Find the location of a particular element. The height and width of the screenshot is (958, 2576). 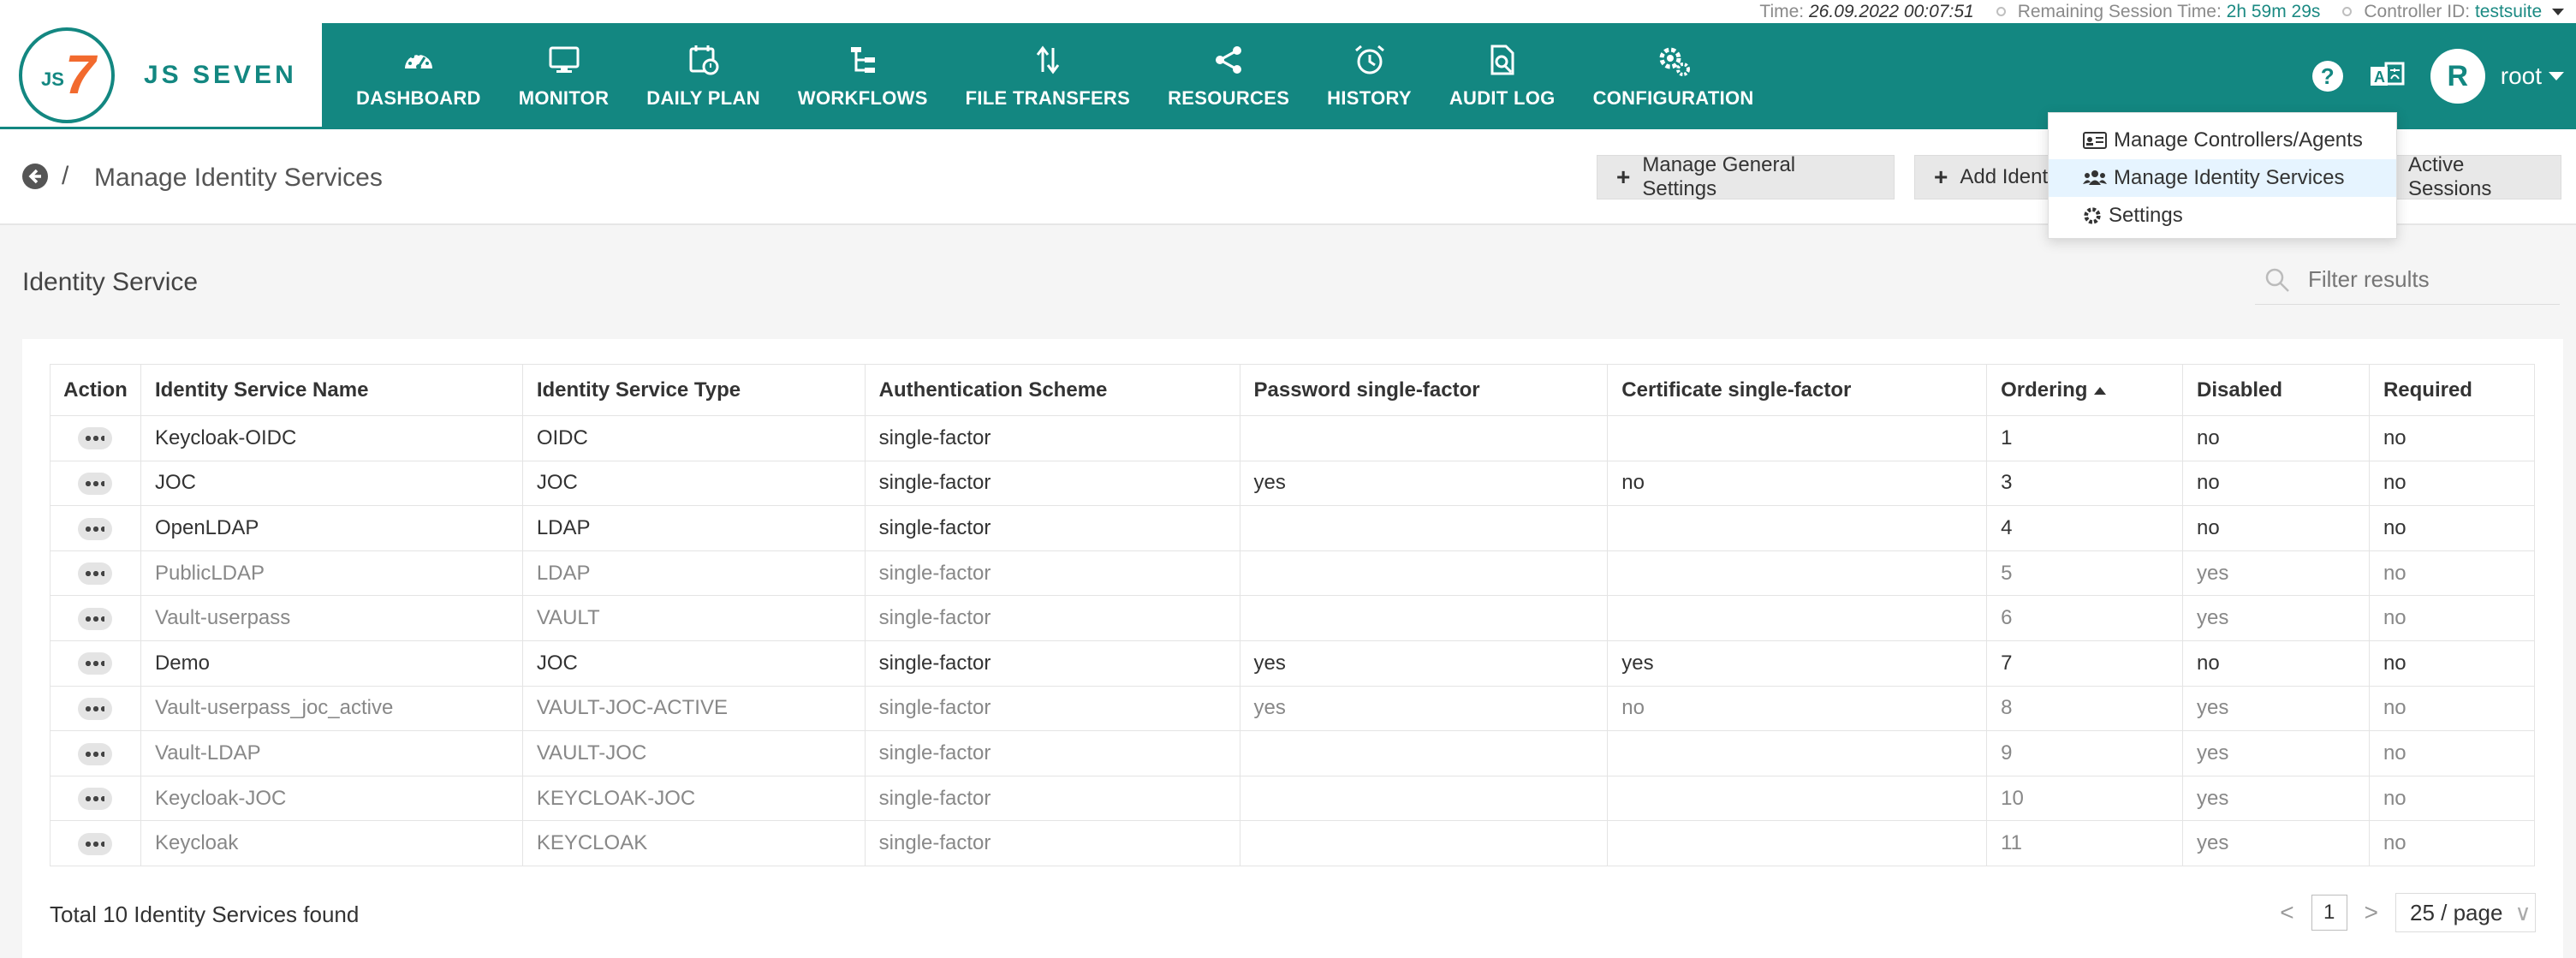

active-sessions-button: Active Sessions is located at coordinates (2475, 176).